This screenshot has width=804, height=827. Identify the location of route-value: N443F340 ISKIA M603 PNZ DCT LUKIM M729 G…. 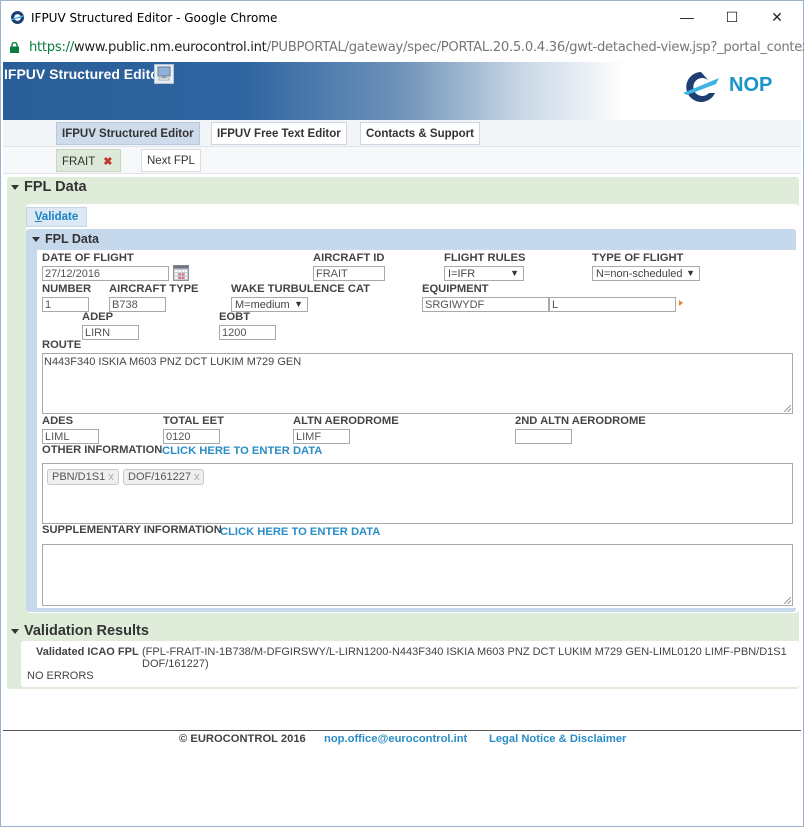
(173, 362).